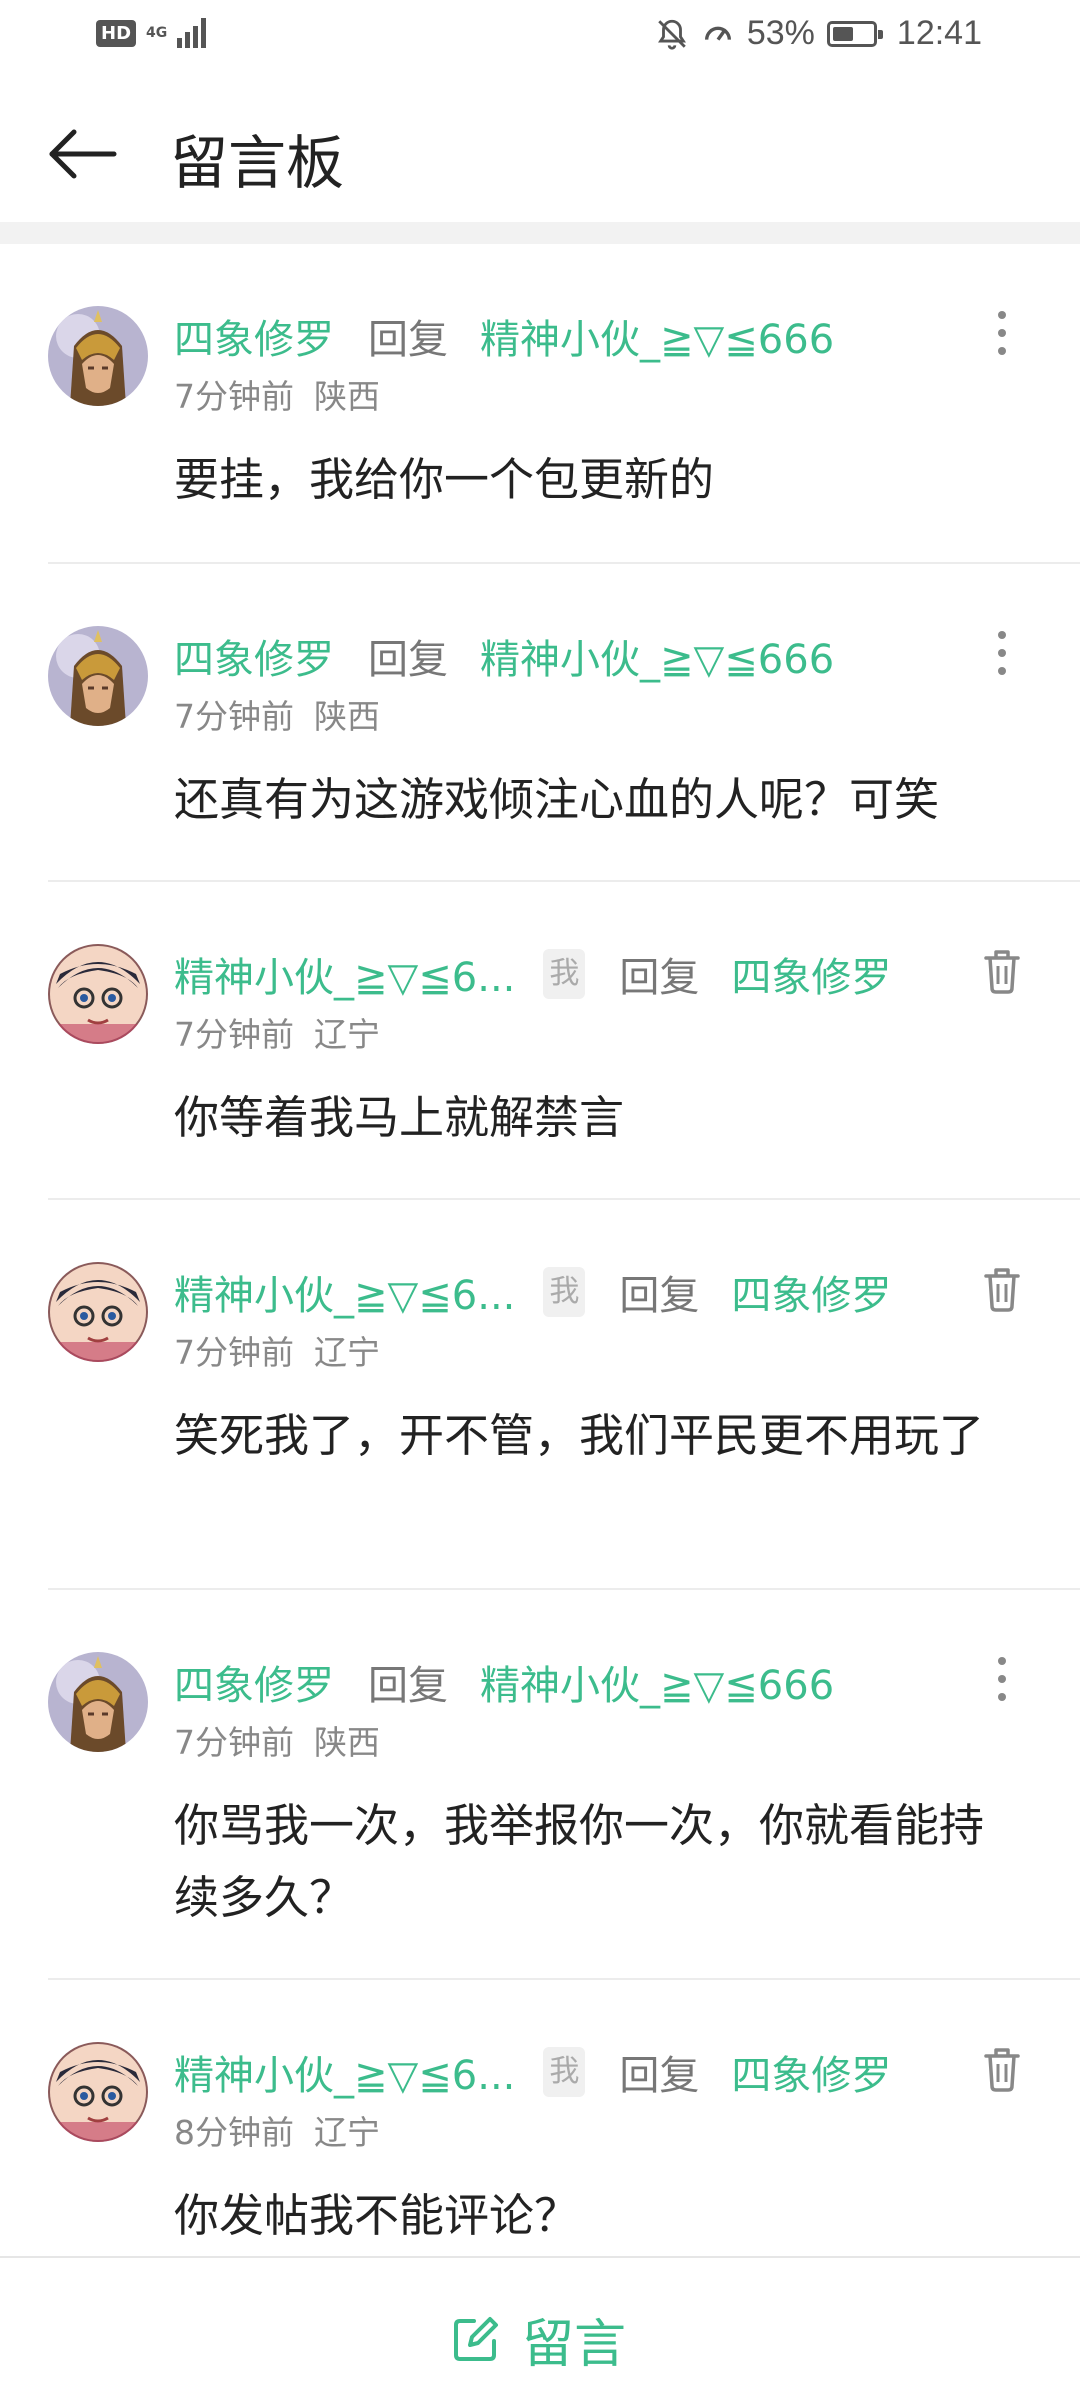 The image size is (1080, 2402). What do you see at coordinates (257, 163) in the screenshot?
I see `page-title: 留言板` at bounding box center [257, 163].